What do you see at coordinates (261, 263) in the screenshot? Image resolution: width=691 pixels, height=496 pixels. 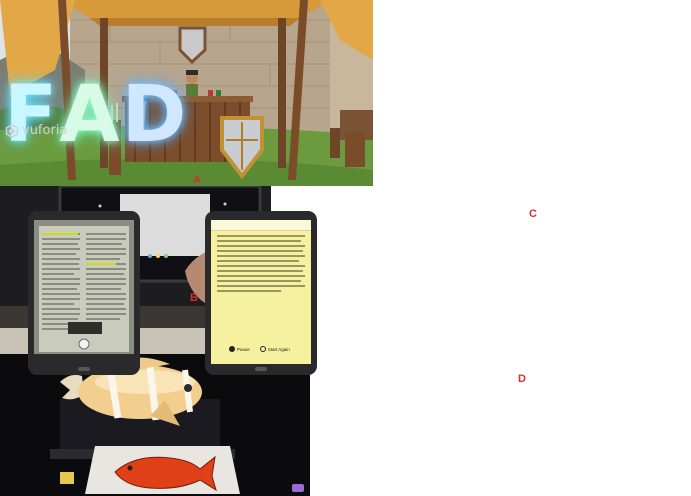 I see `reader-text-lines` at bounding box center [261, 263].